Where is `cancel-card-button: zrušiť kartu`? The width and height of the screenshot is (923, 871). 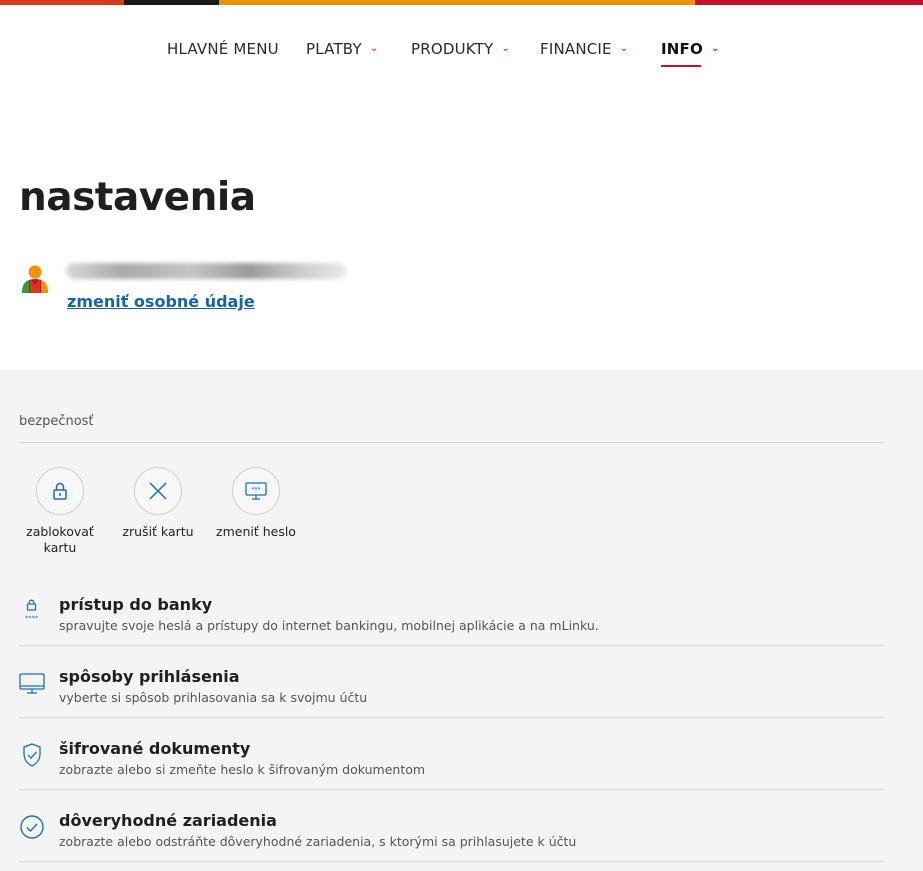 cancel-card-button: zrušiť kartu is located at coordinates (158, 503).